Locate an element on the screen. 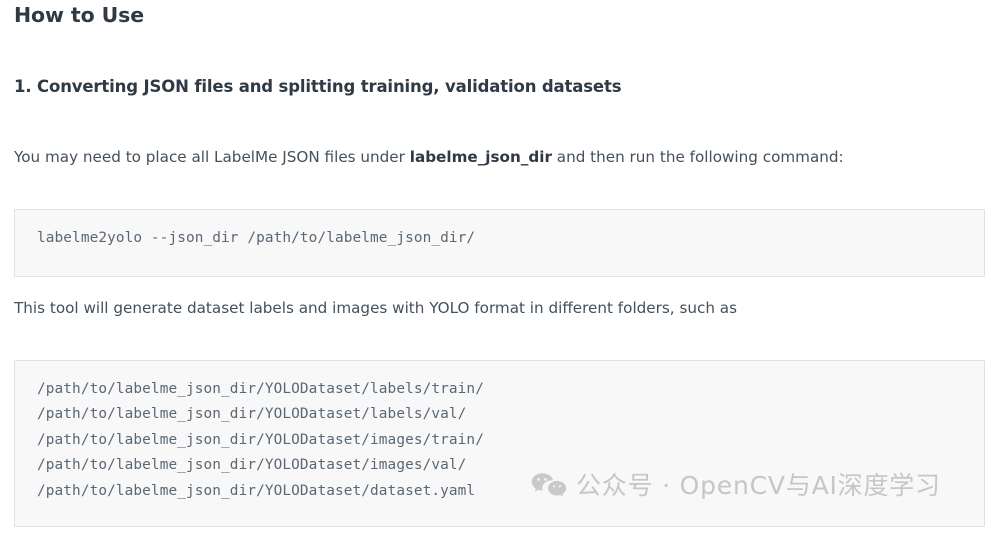 Image resolution: width=998 pixels, height=537 pixels. paragraph-instruction-after: and then run the following command: is located at coordinates (697, 157).